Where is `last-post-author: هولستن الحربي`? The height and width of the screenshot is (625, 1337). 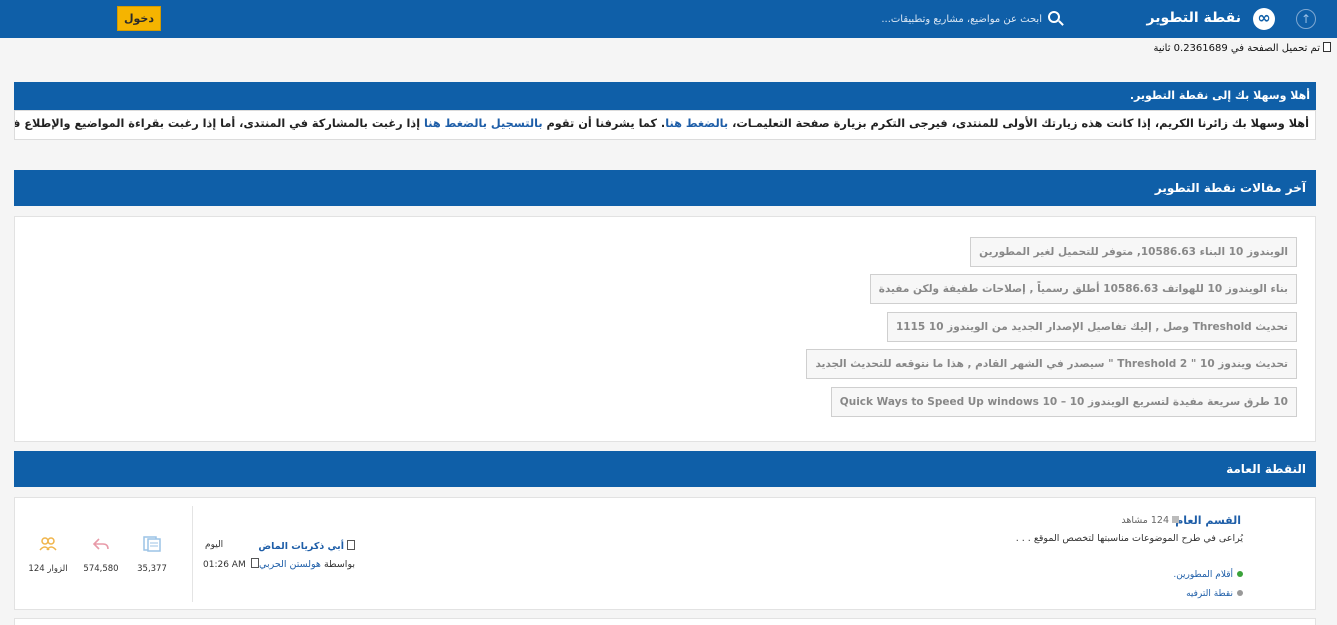
last-post-author: هولستن الحربي is located at coordinates (290, 564).